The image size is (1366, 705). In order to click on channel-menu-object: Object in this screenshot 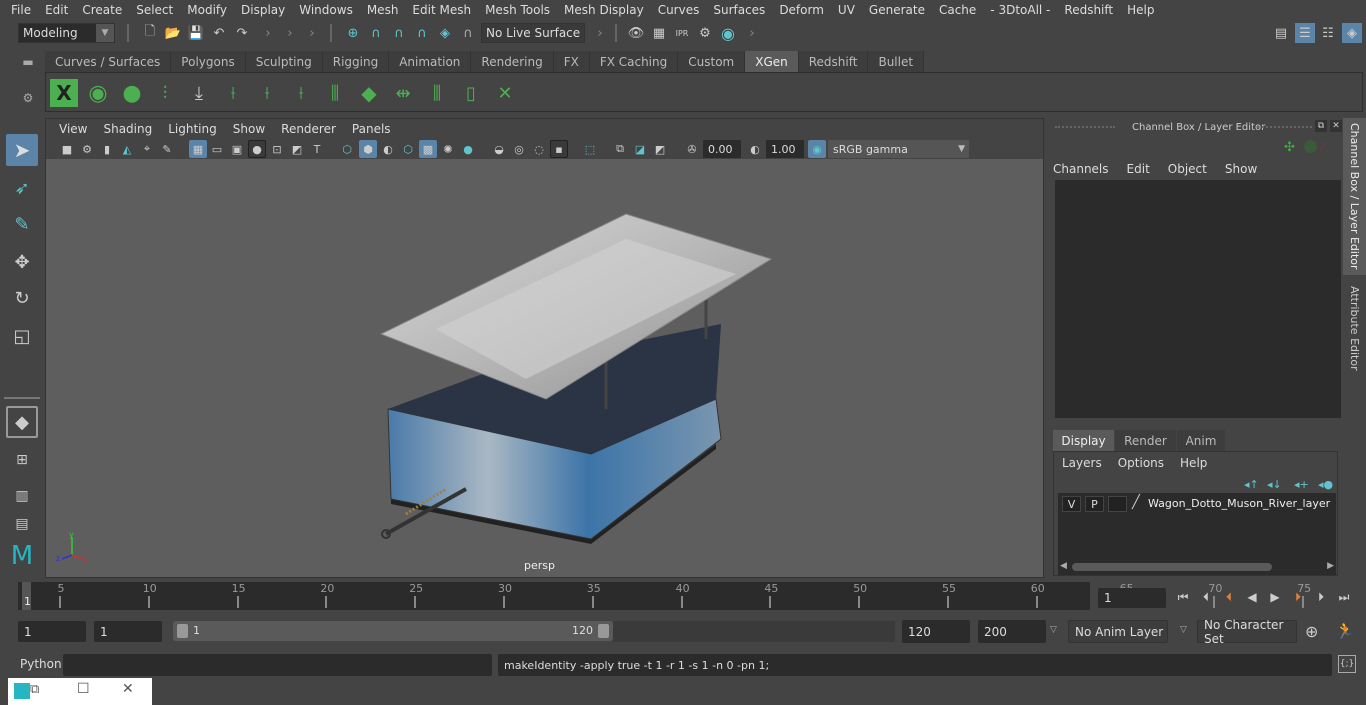, I will do `click(1187, 169)`.